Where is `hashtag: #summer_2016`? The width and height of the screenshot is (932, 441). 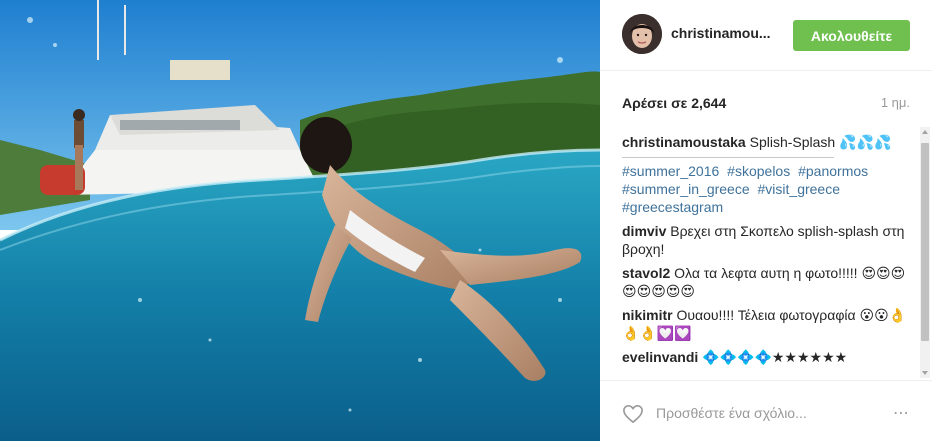
hashtag: #summer_2016 is located at coordinates (670, 171).